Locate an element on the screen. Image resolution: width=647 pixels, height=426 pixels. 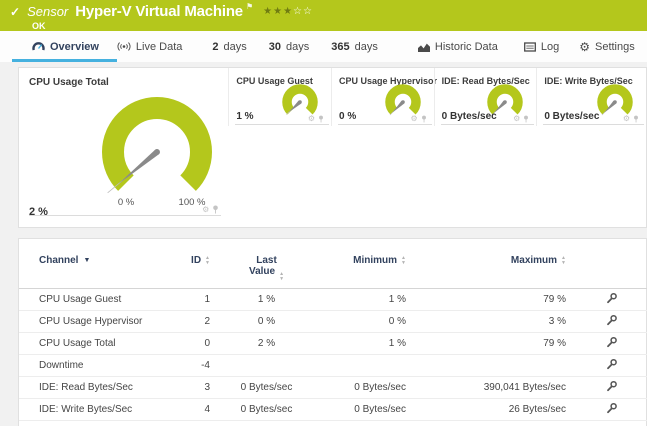
tab-overview: Overview is located at coordinates (64, 46).